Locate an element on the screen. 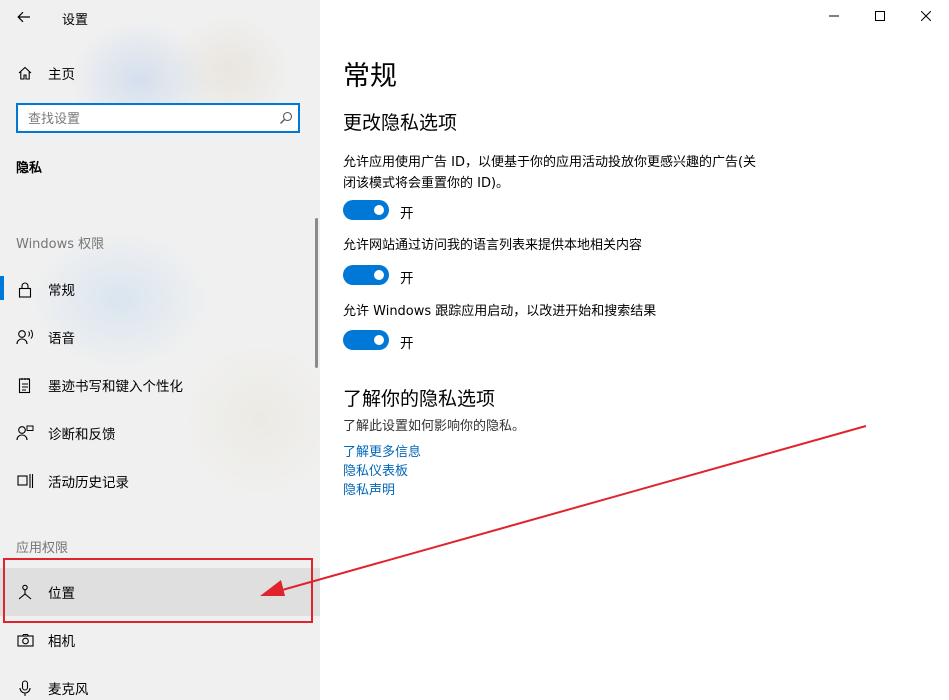 The width and height of the screenshot is (949, 700). maximize-icon is located at coordinates (880, 16).